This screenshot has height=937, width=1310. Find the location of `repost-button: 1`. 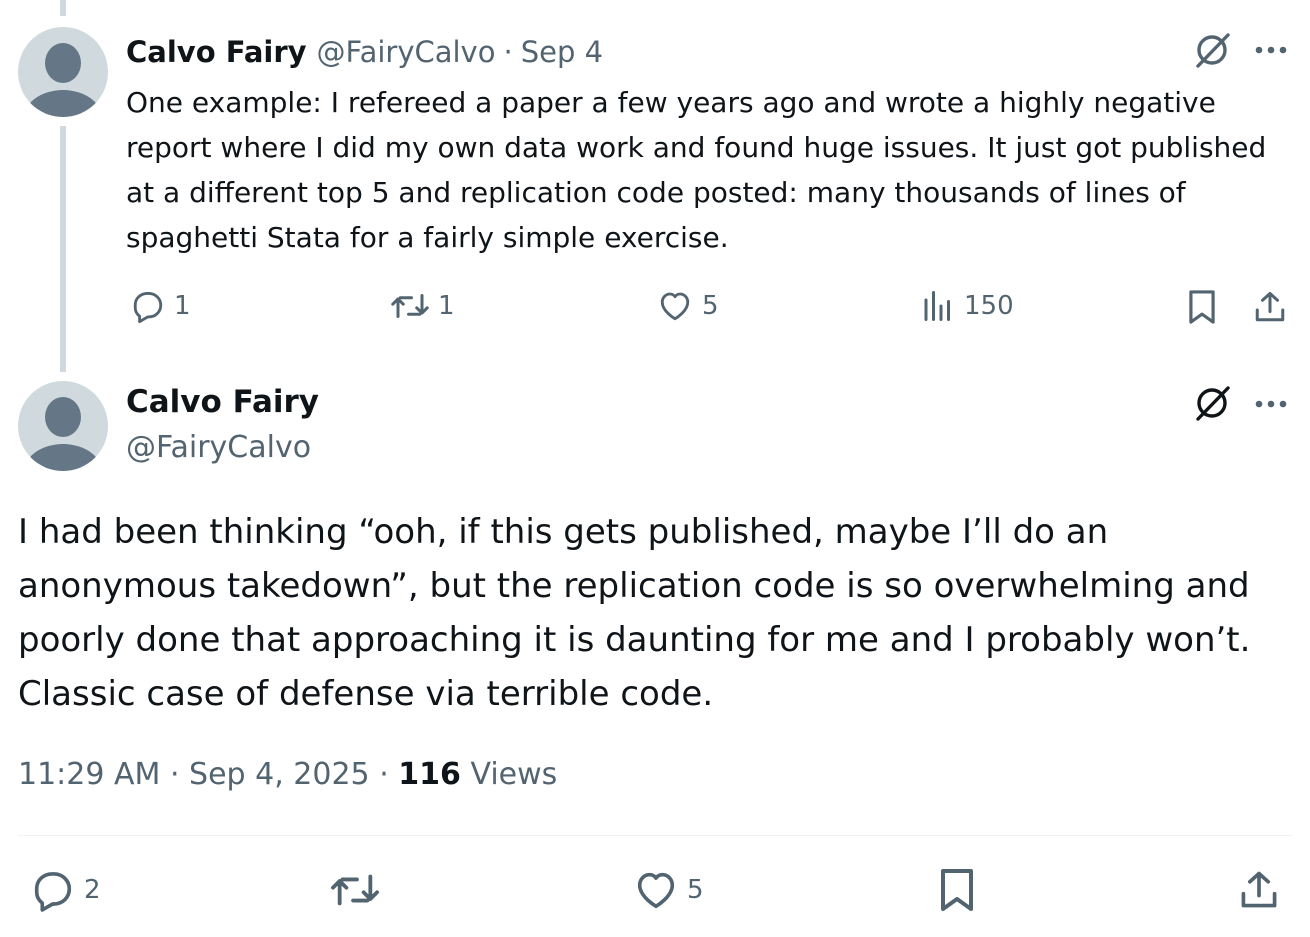

repost-button: 1 is located at coordinates (422, 306).